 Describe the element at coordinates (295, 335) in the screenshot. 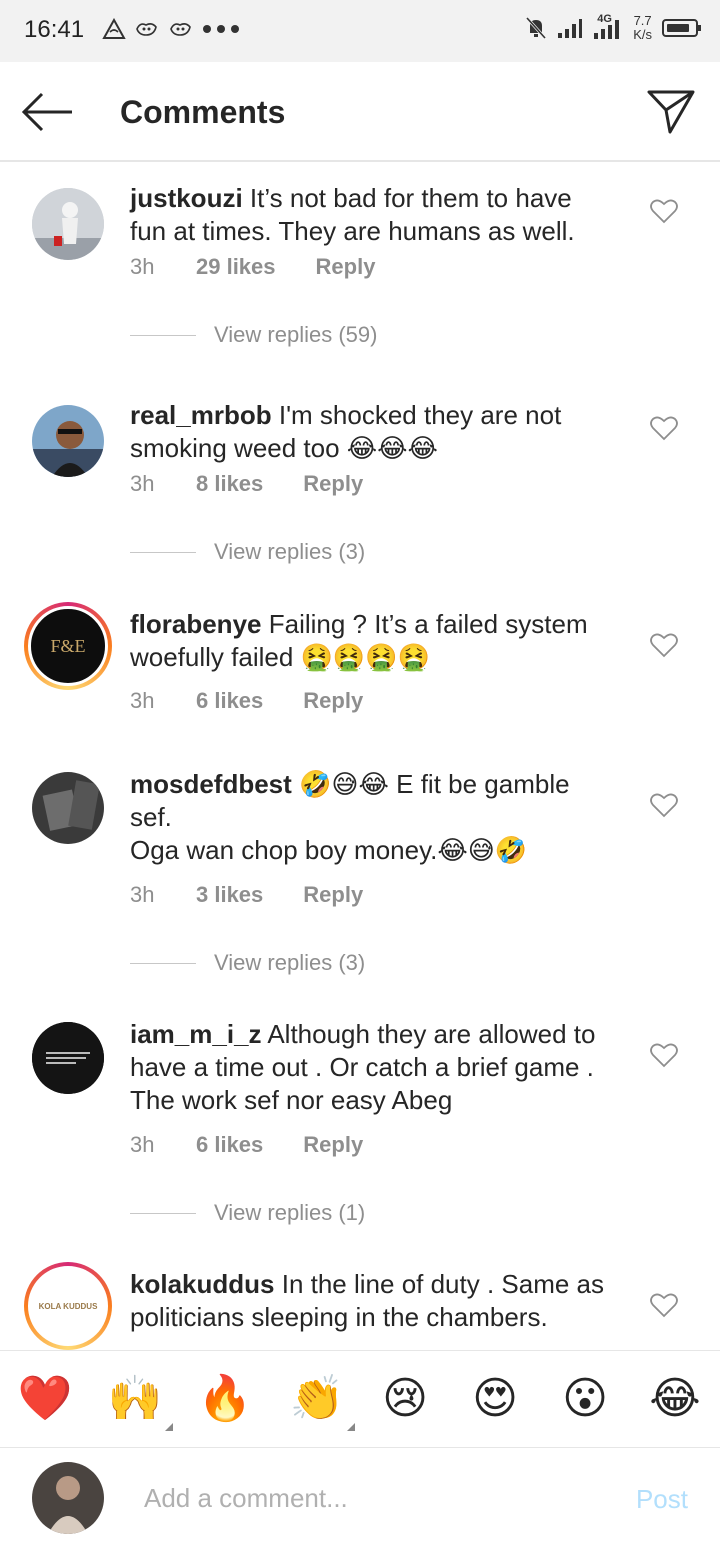

I see `view-replies-label: View replies (59)` at that location.